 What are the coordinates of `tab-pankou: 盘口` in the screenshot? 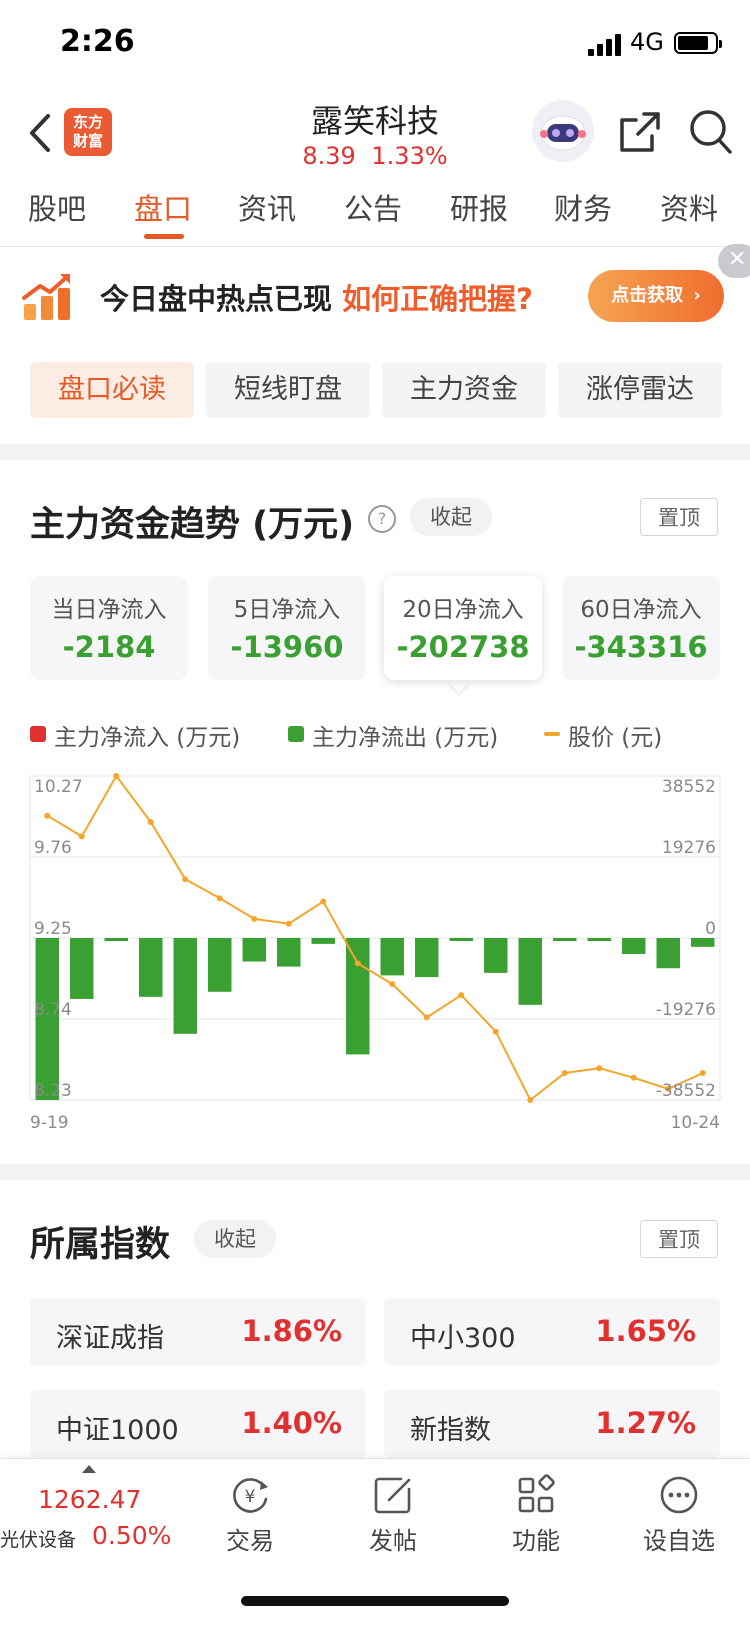 It's located at (163, 207).